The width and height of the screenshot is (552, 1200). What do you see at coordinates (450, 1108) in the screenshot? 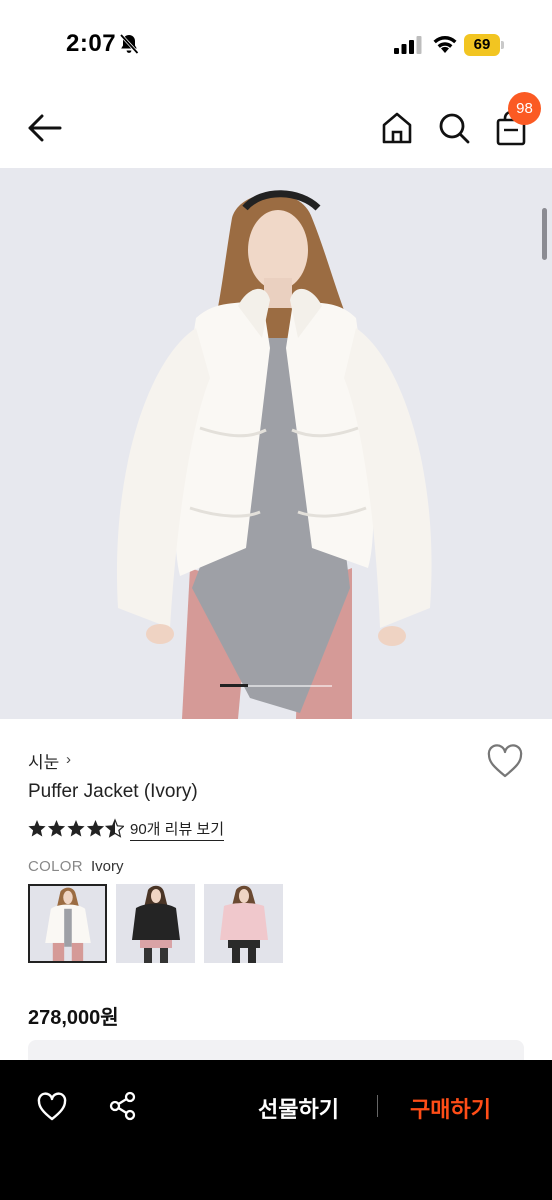
I see `buy-button: 구매하기` at bounding box center [450, 1108].